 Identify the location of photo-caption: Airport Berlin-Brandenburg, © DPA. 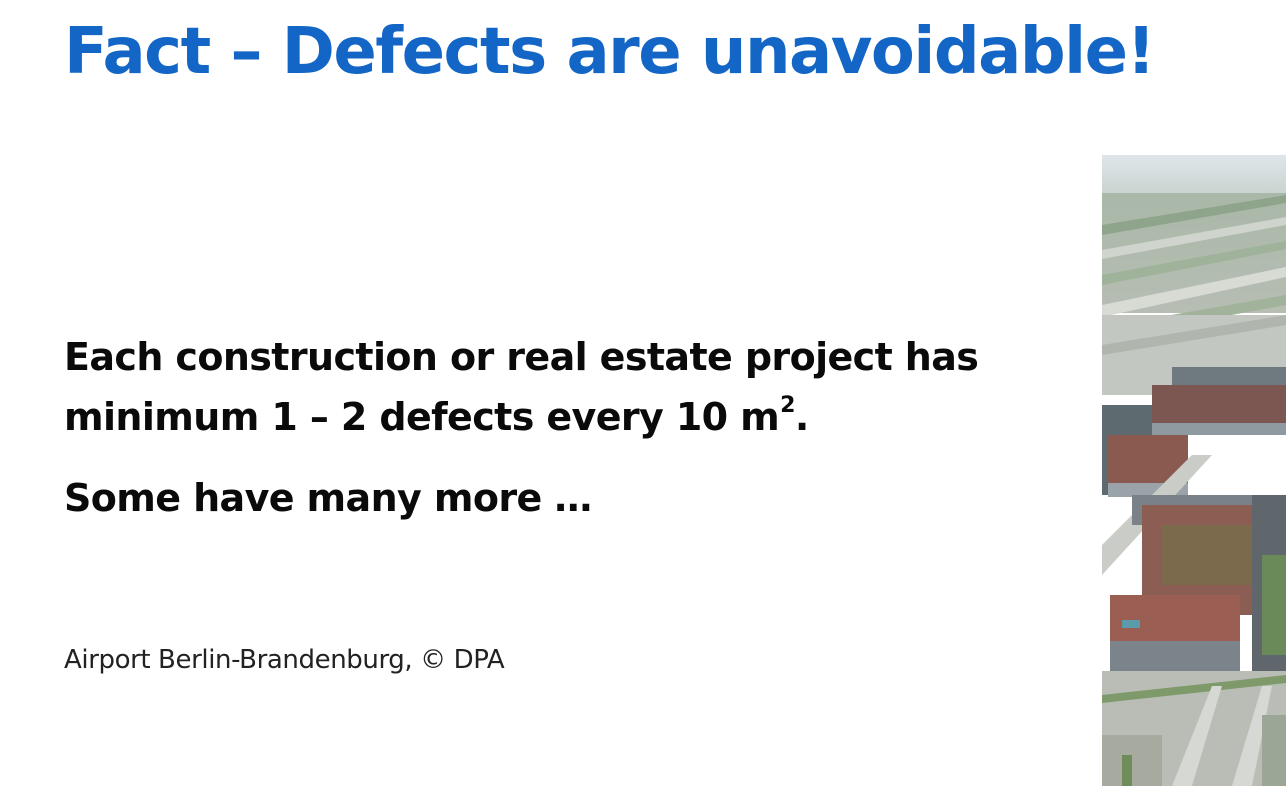
(284, 660).